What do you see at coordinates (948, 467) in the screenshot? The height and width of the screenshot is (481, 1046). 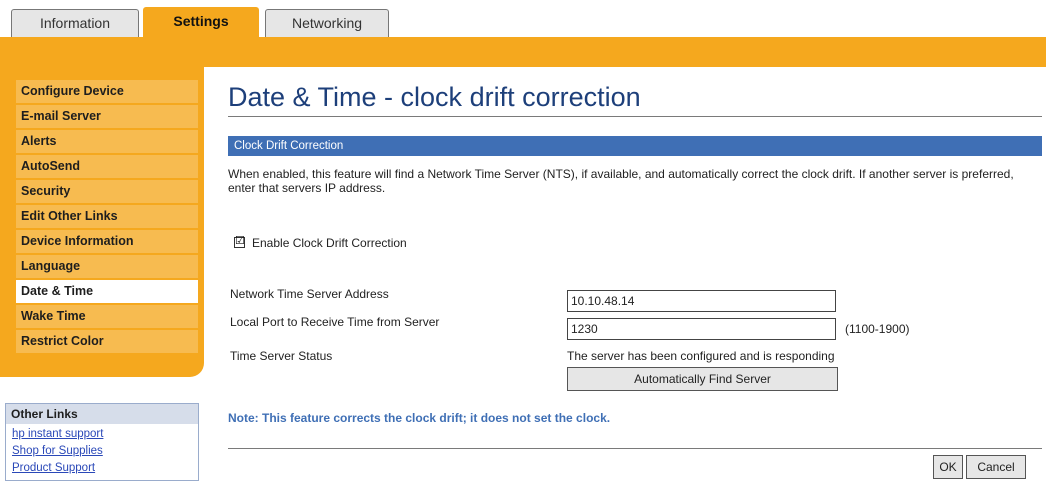 I see `ok-button: OK` at bounding box center [948, 467].